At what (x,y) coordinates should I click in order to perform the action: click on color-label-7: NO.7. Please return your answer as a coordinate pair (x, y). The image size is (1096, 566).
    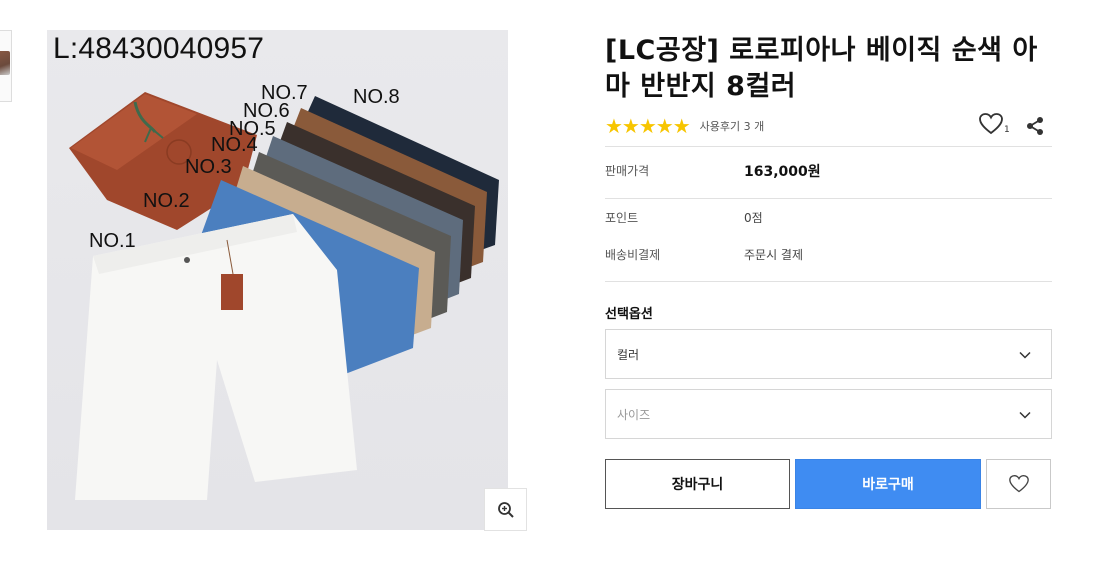
    Looking at the image, I should click on (284, 93).